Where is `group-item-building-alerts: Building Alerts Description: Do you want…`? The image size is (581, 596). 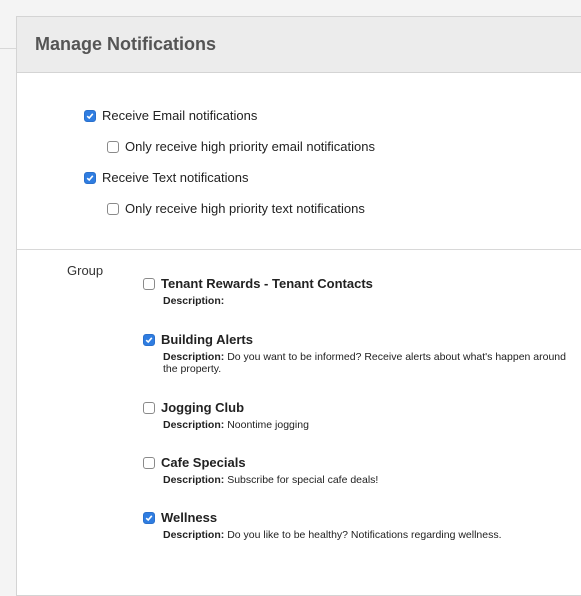 group-item-building-alerts: Building Alerts Description: Do you want… is located at coordinates (362, 353).